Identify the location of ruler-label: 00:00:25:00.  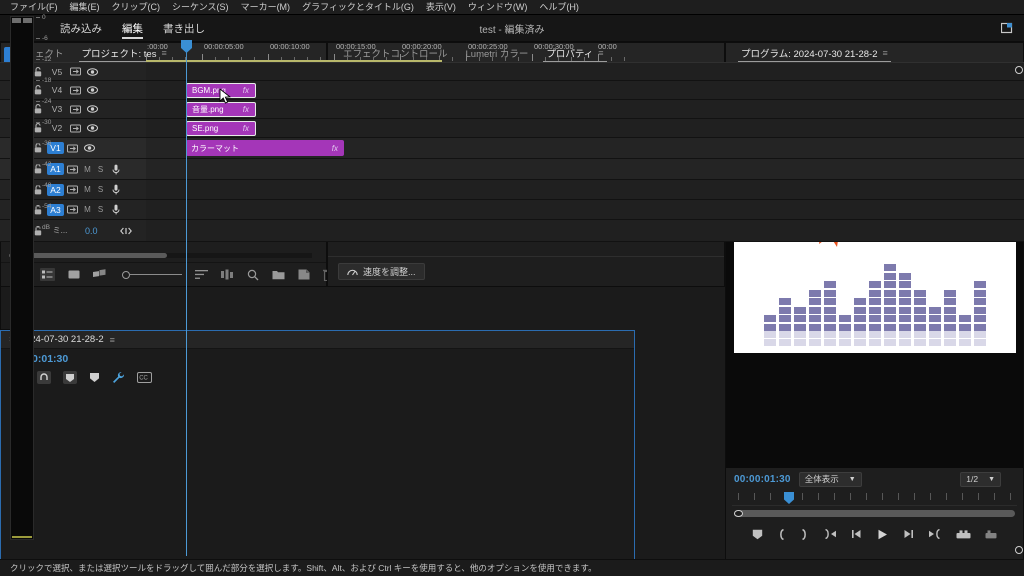
(488, 46).